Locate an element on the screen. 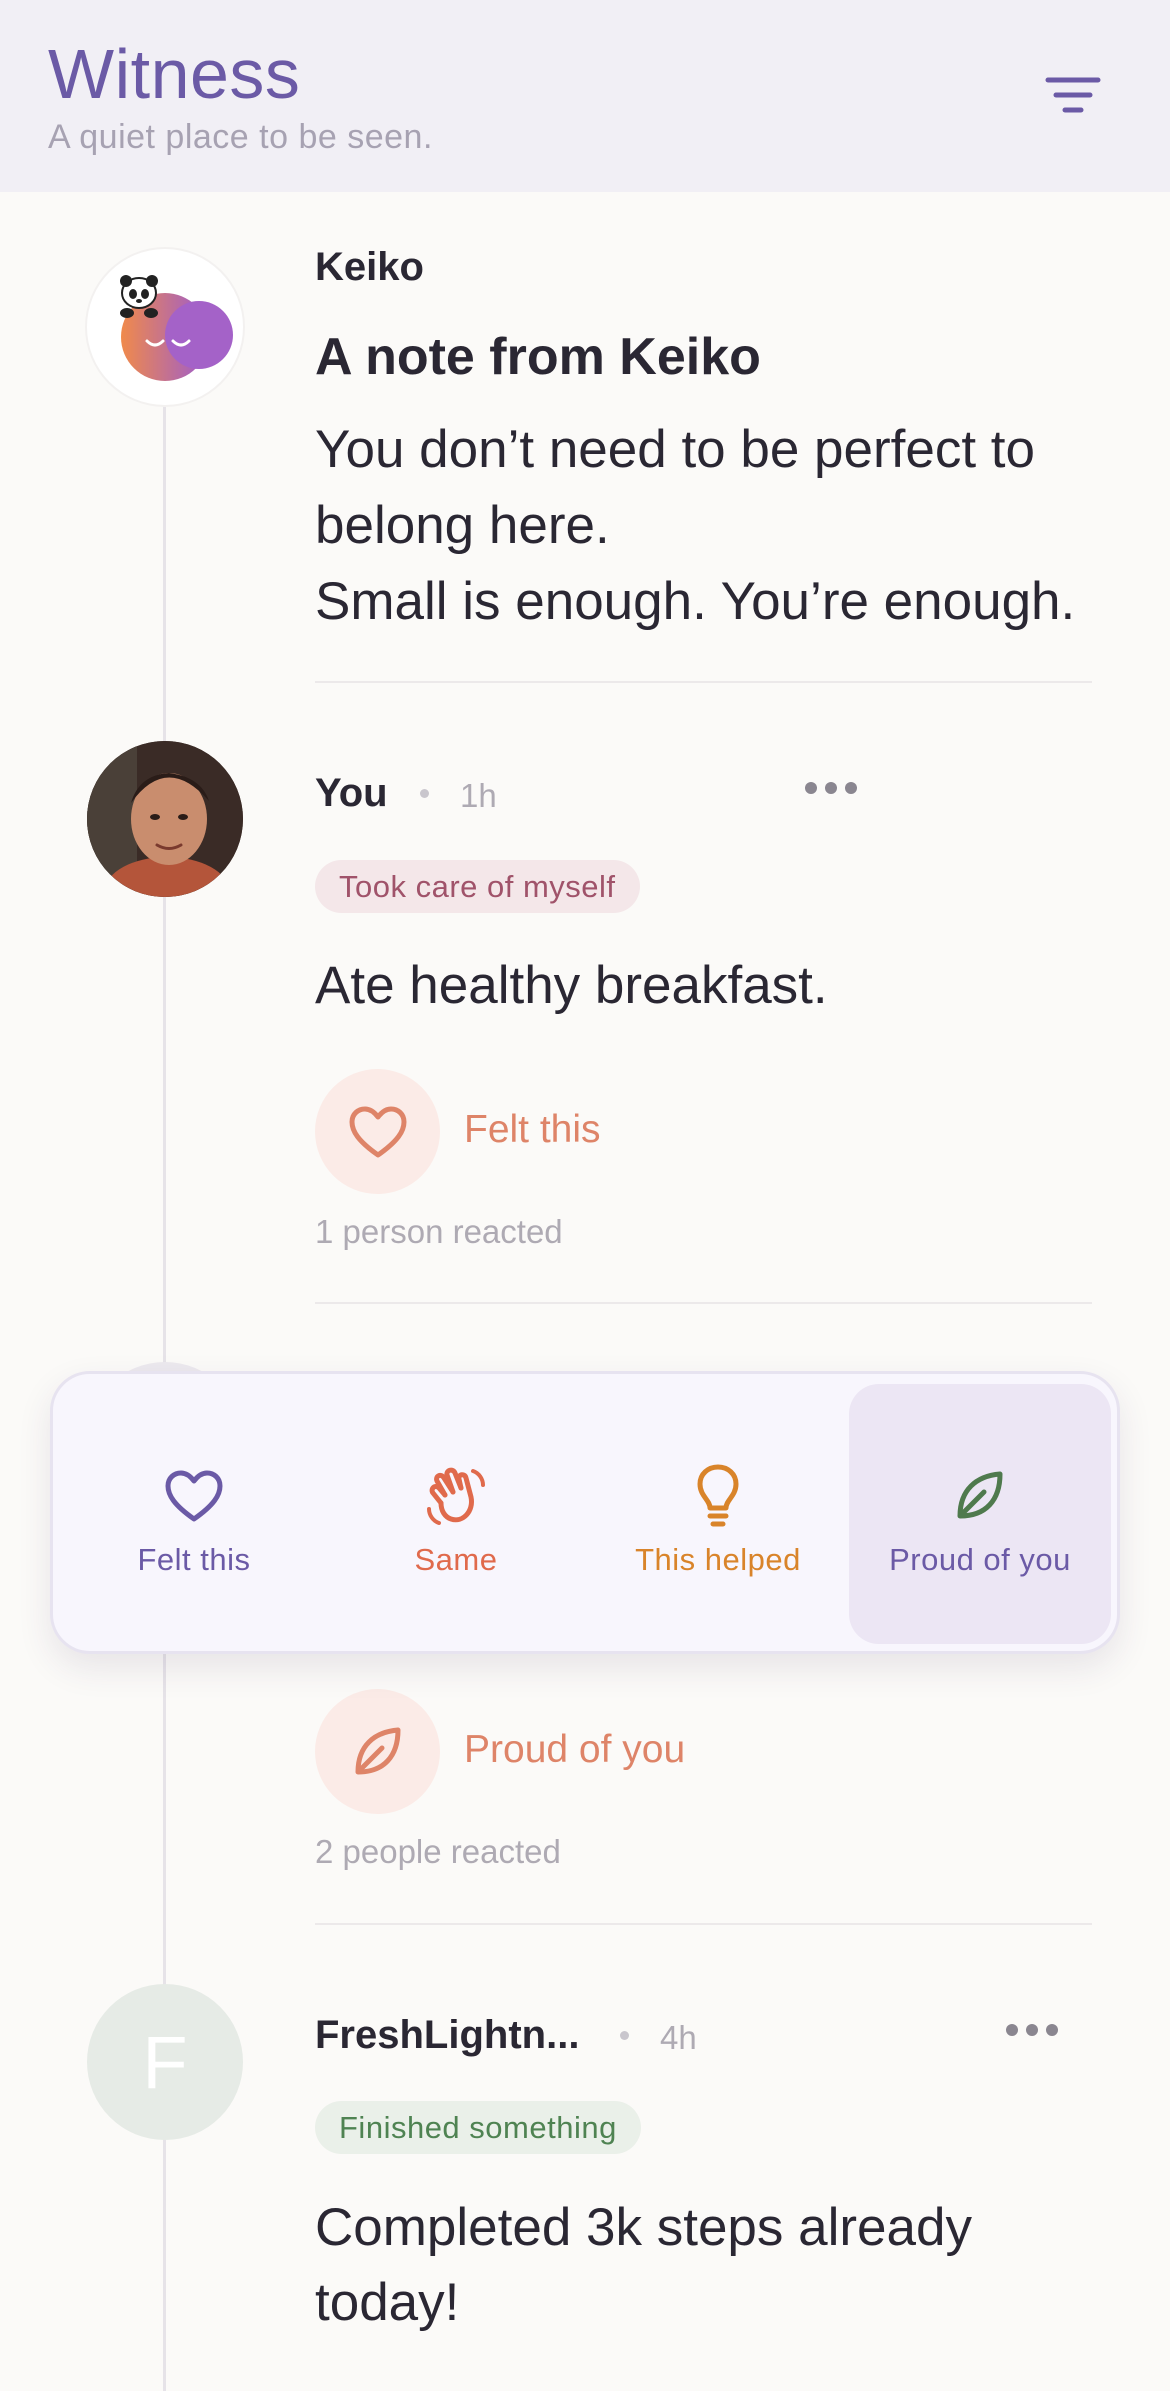  lightbulb-icon is located at coordinates (718, 1495).